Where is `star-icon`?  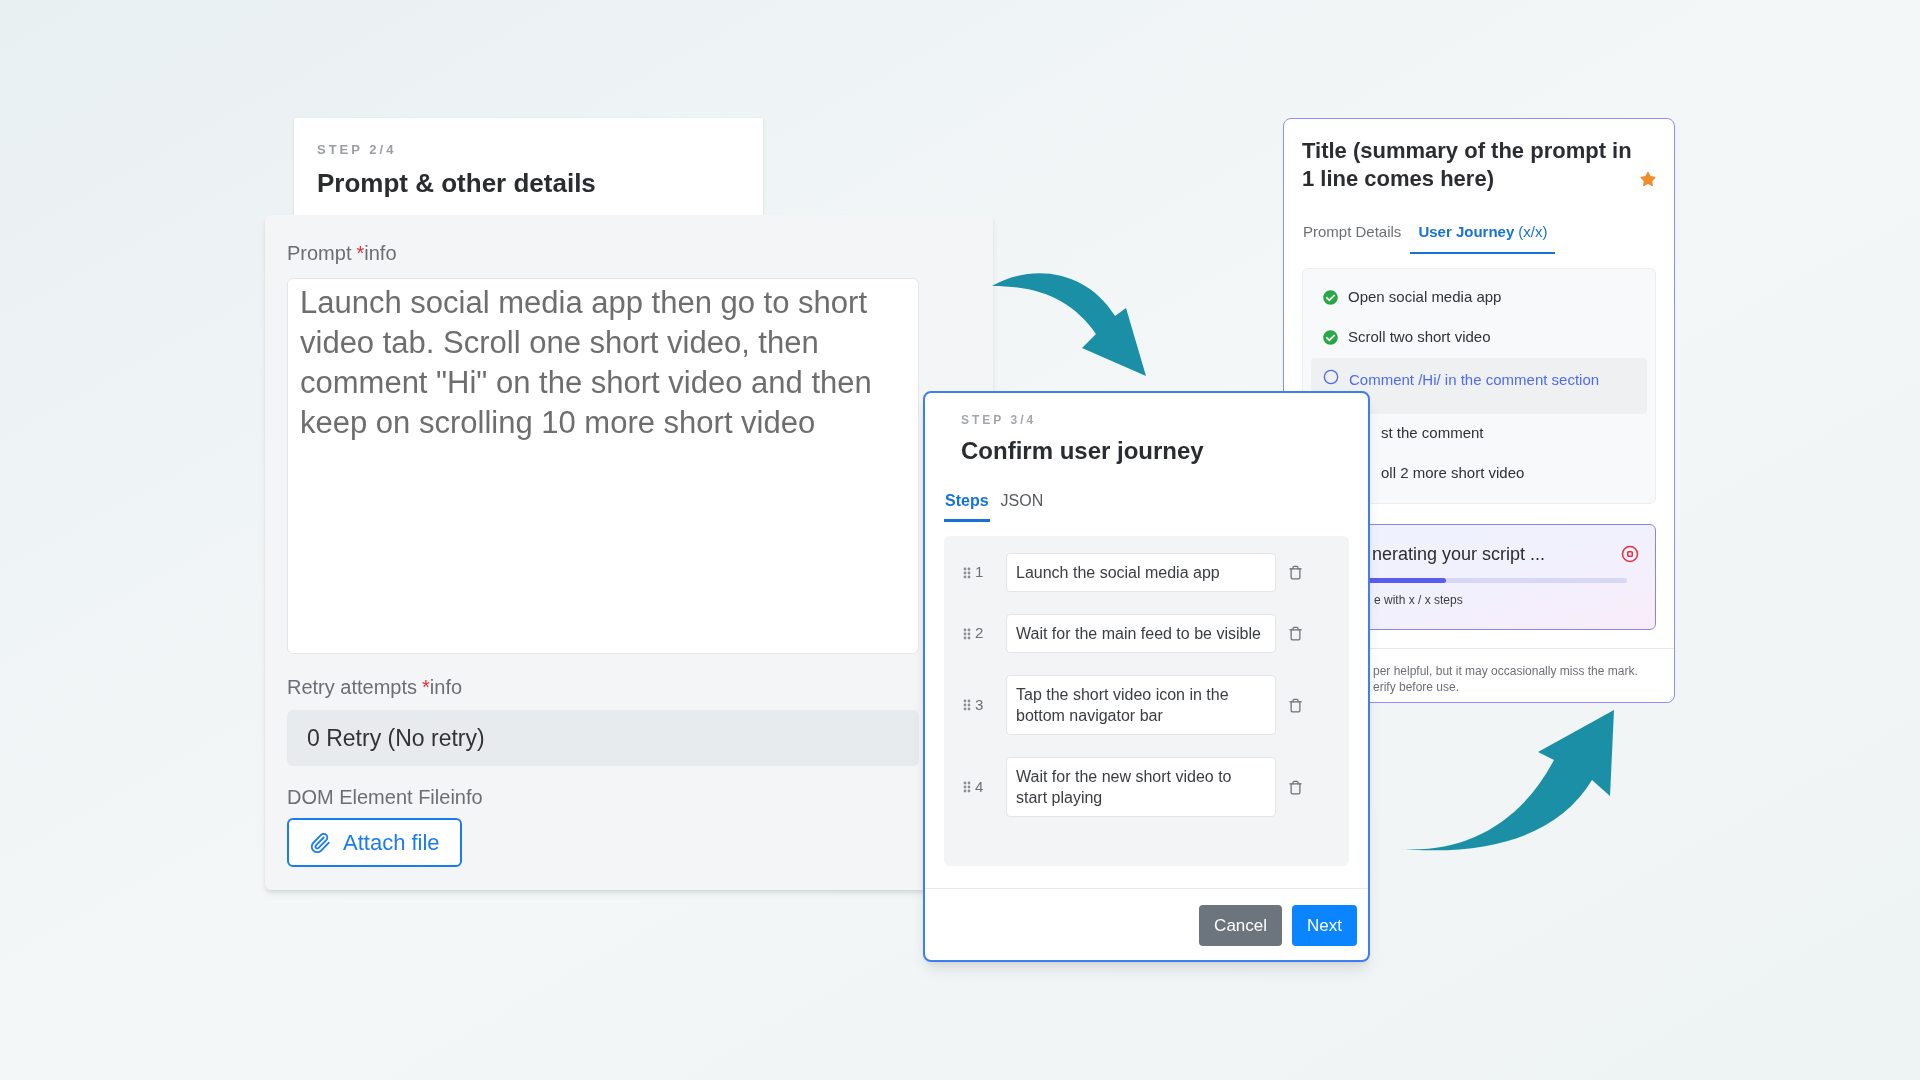 star-icon is located at coordinates (1648, 179).